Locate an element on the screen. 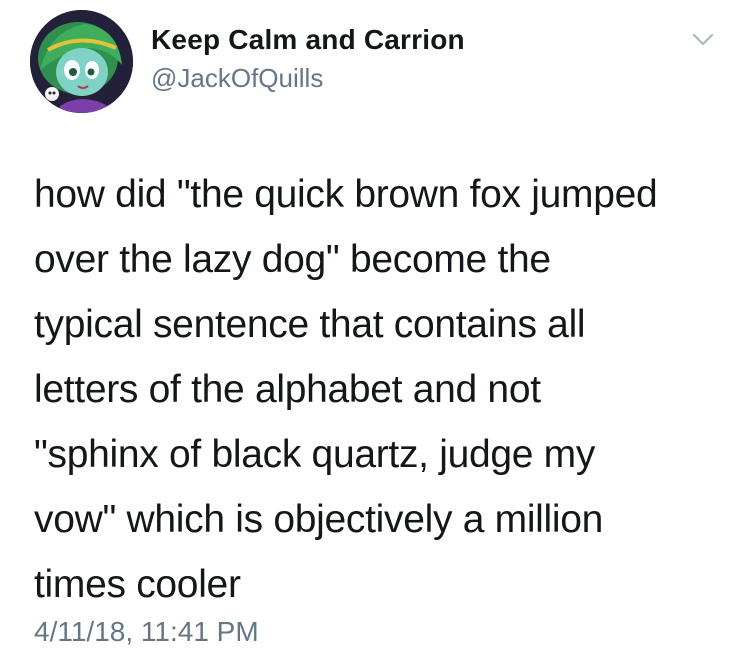 The width and height of the screenshot is (750, 668). chevron-down-icon is located at coordinates (703, 40).